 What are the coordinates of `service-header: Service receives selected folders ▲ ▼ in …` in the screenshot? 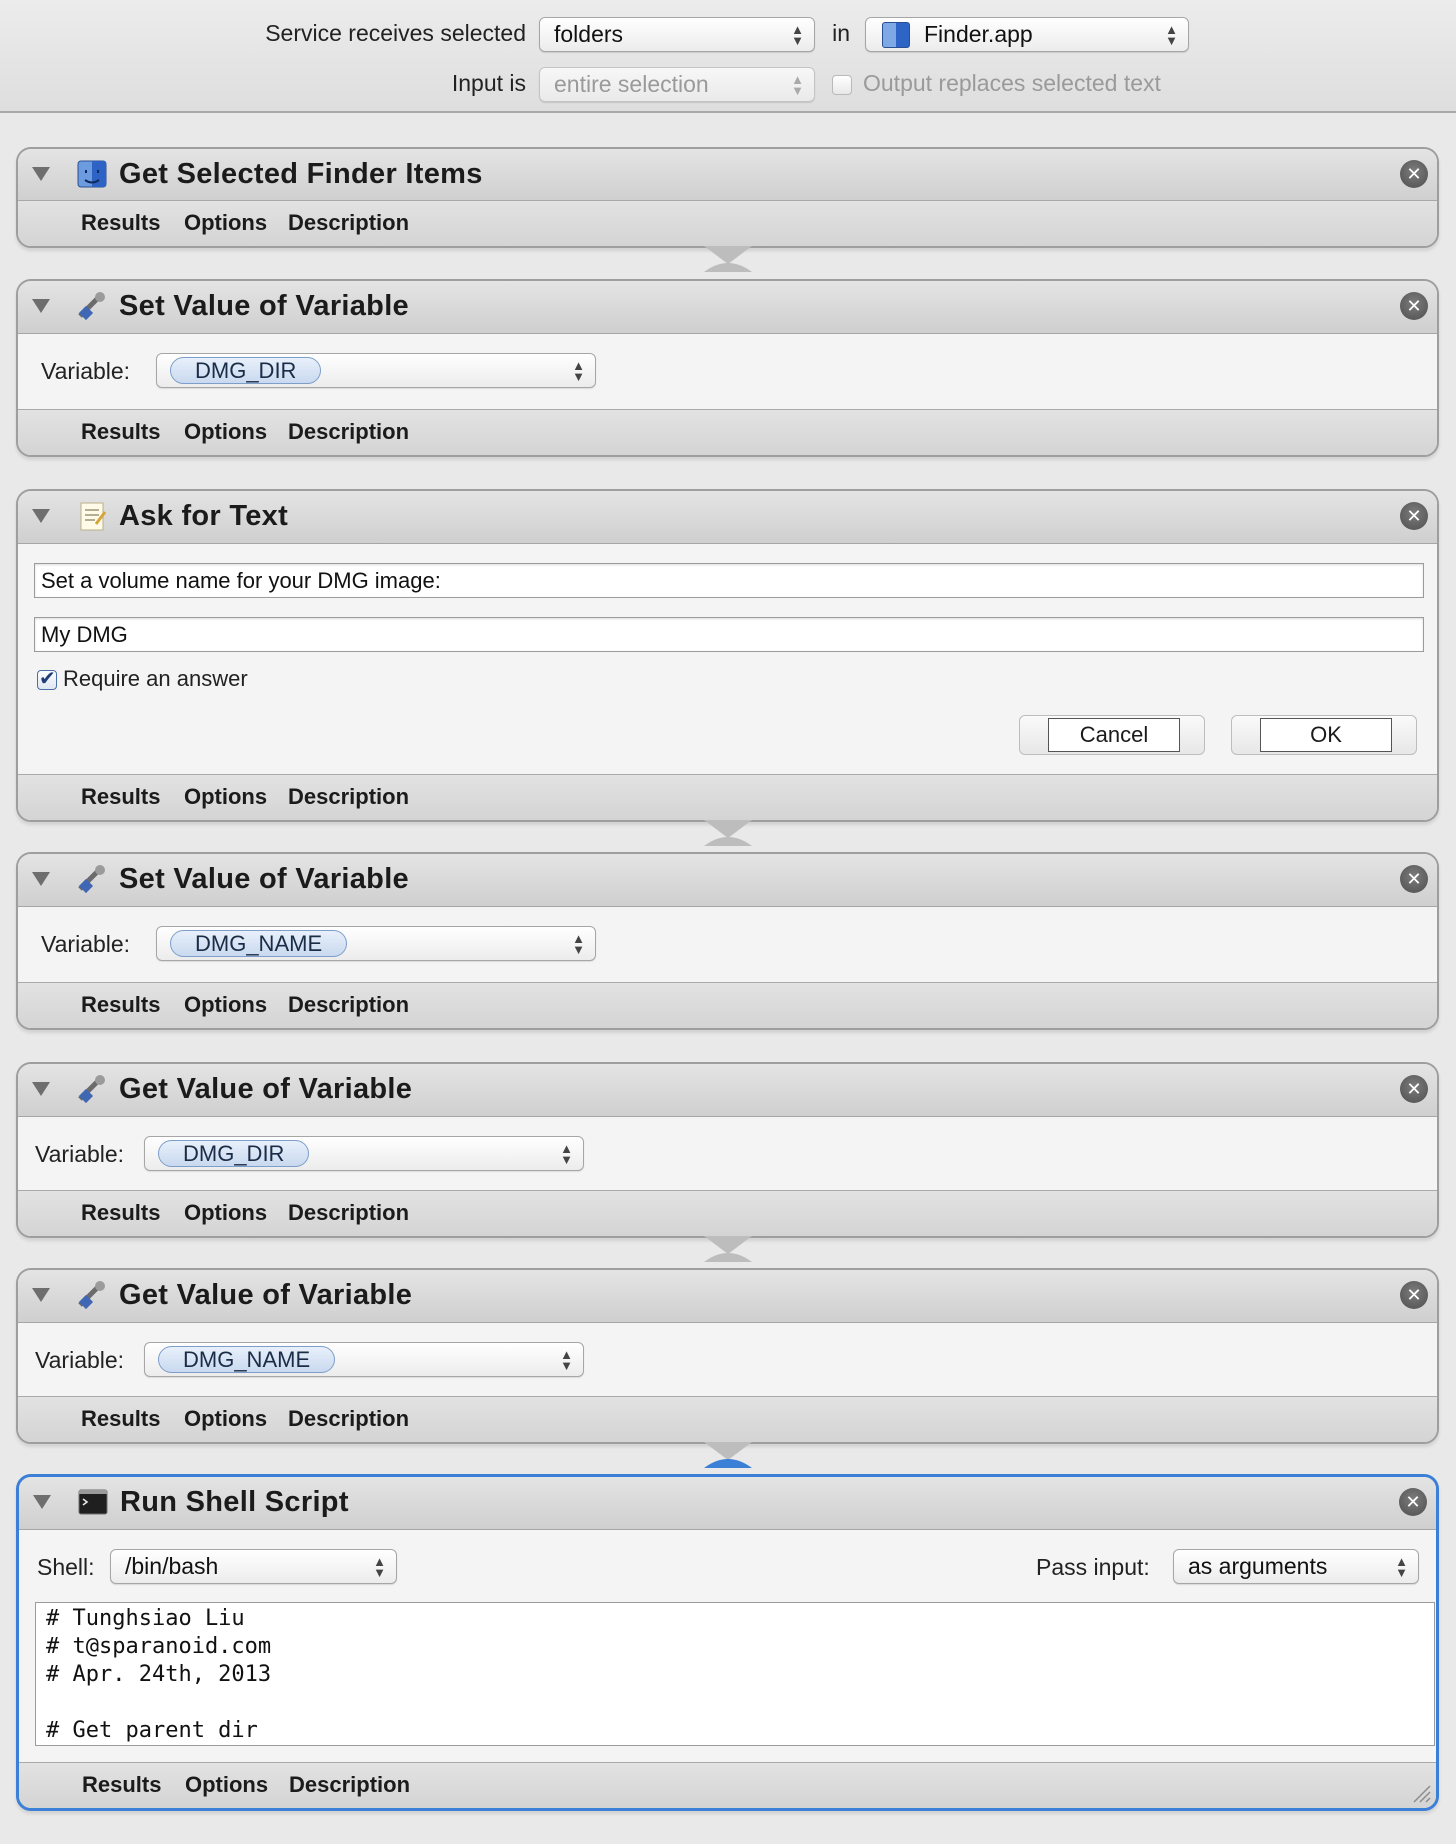 It's located at (728, 56).